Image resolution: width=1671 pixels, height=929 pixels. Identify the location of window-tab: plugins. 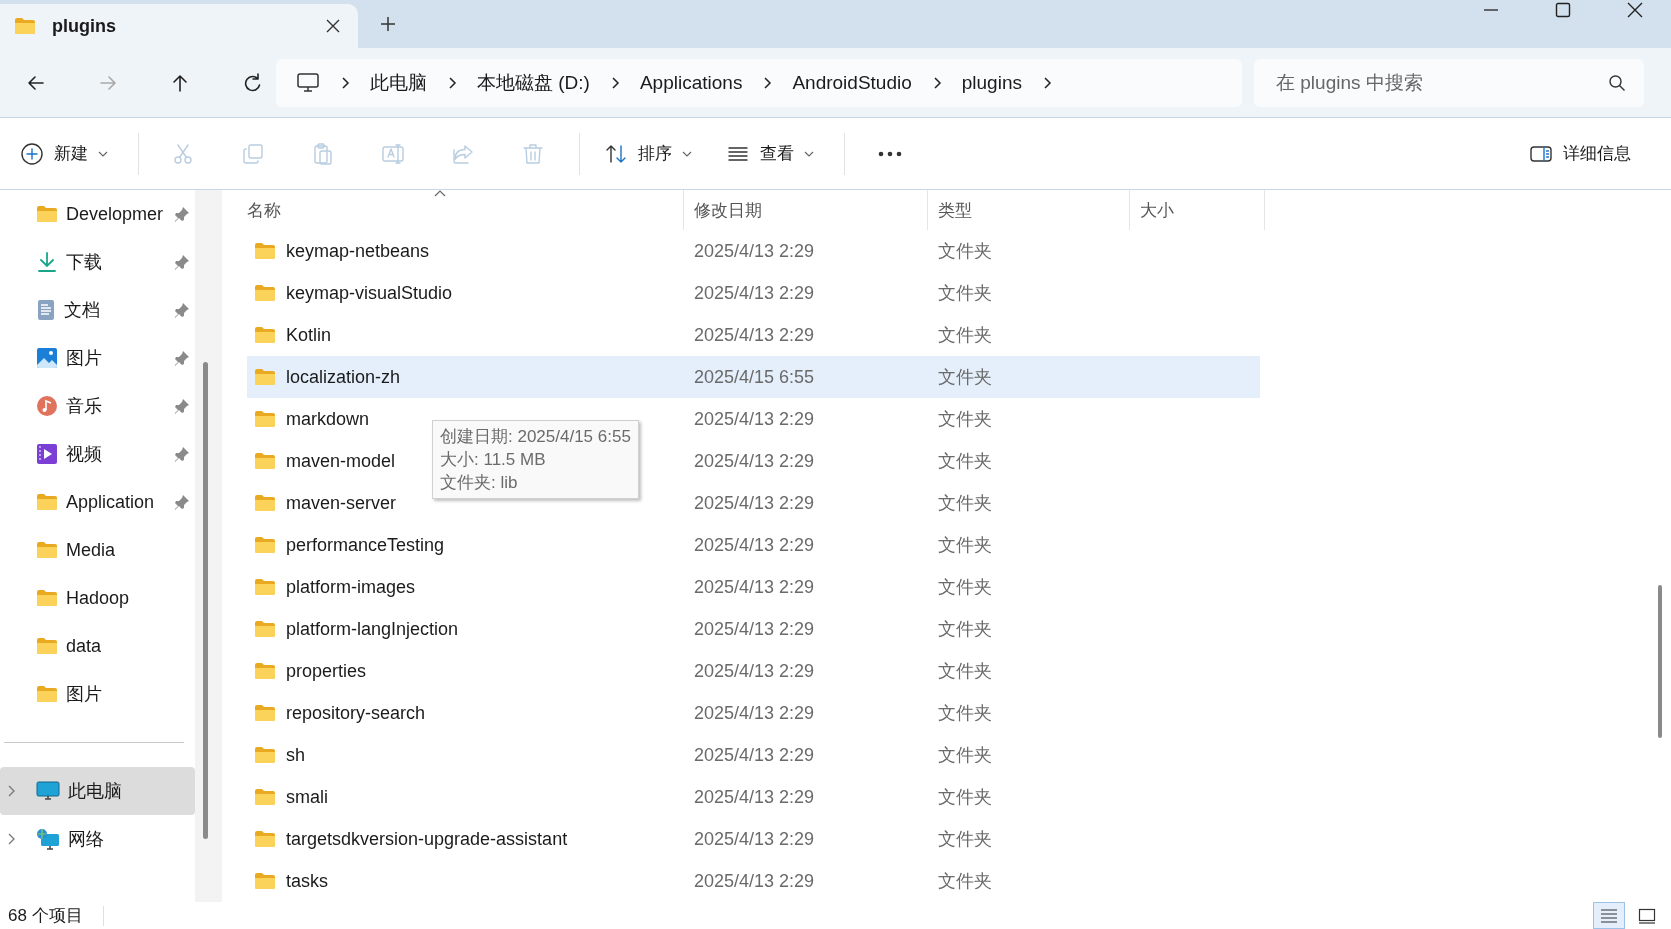
(179, 26).